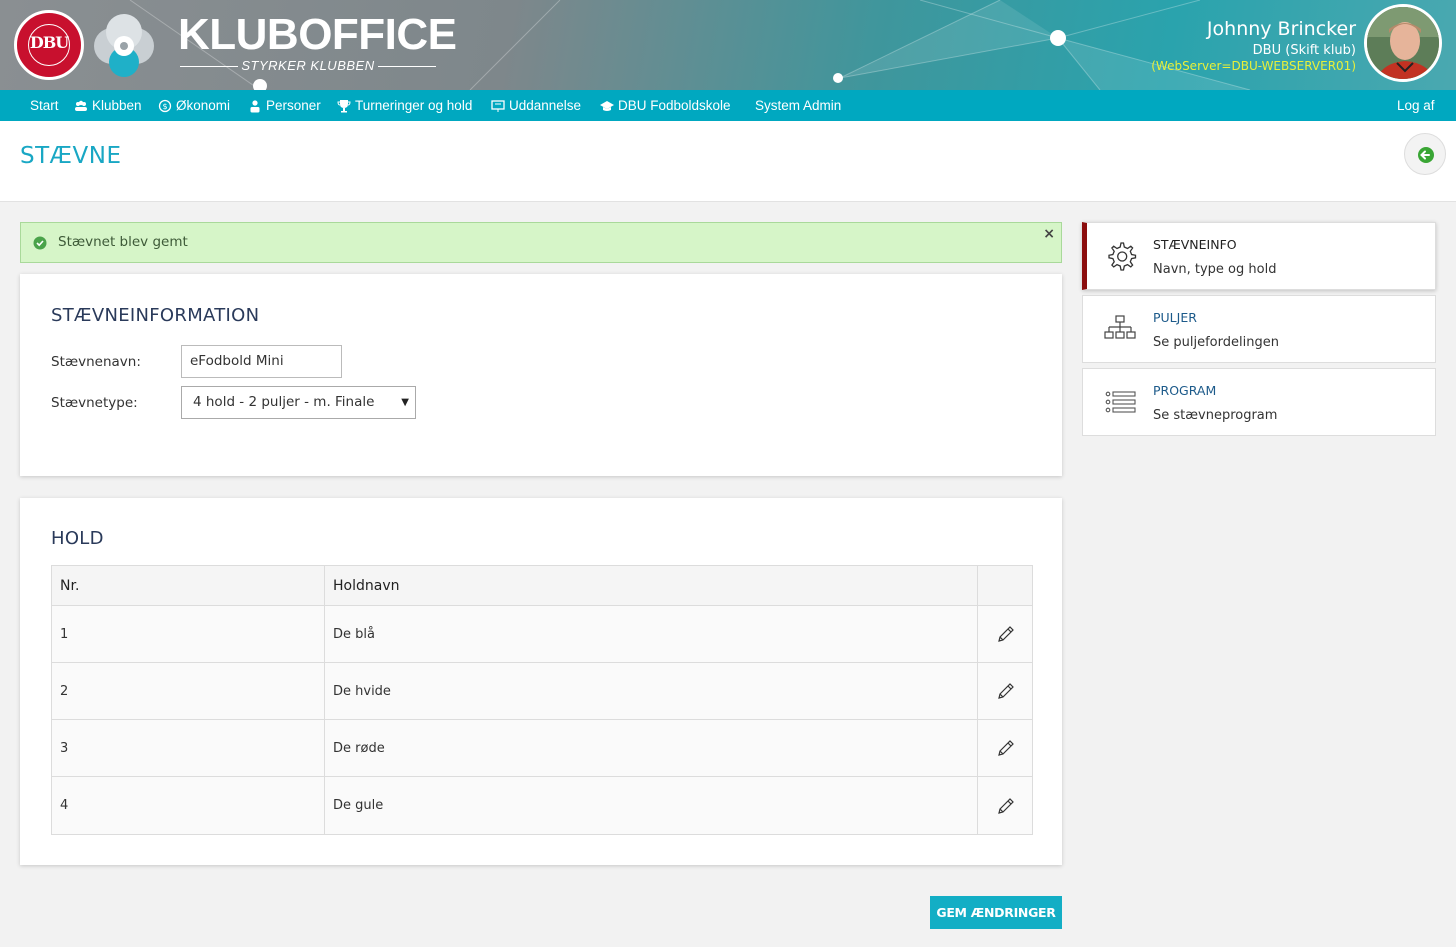 The height and width of the screenshot is (947, 1456). Describe the element at coordinates (284, 402) in the screenshot. I see `tournament-type-value: 4 hold - 2 puljer - m. Finale` at that location.